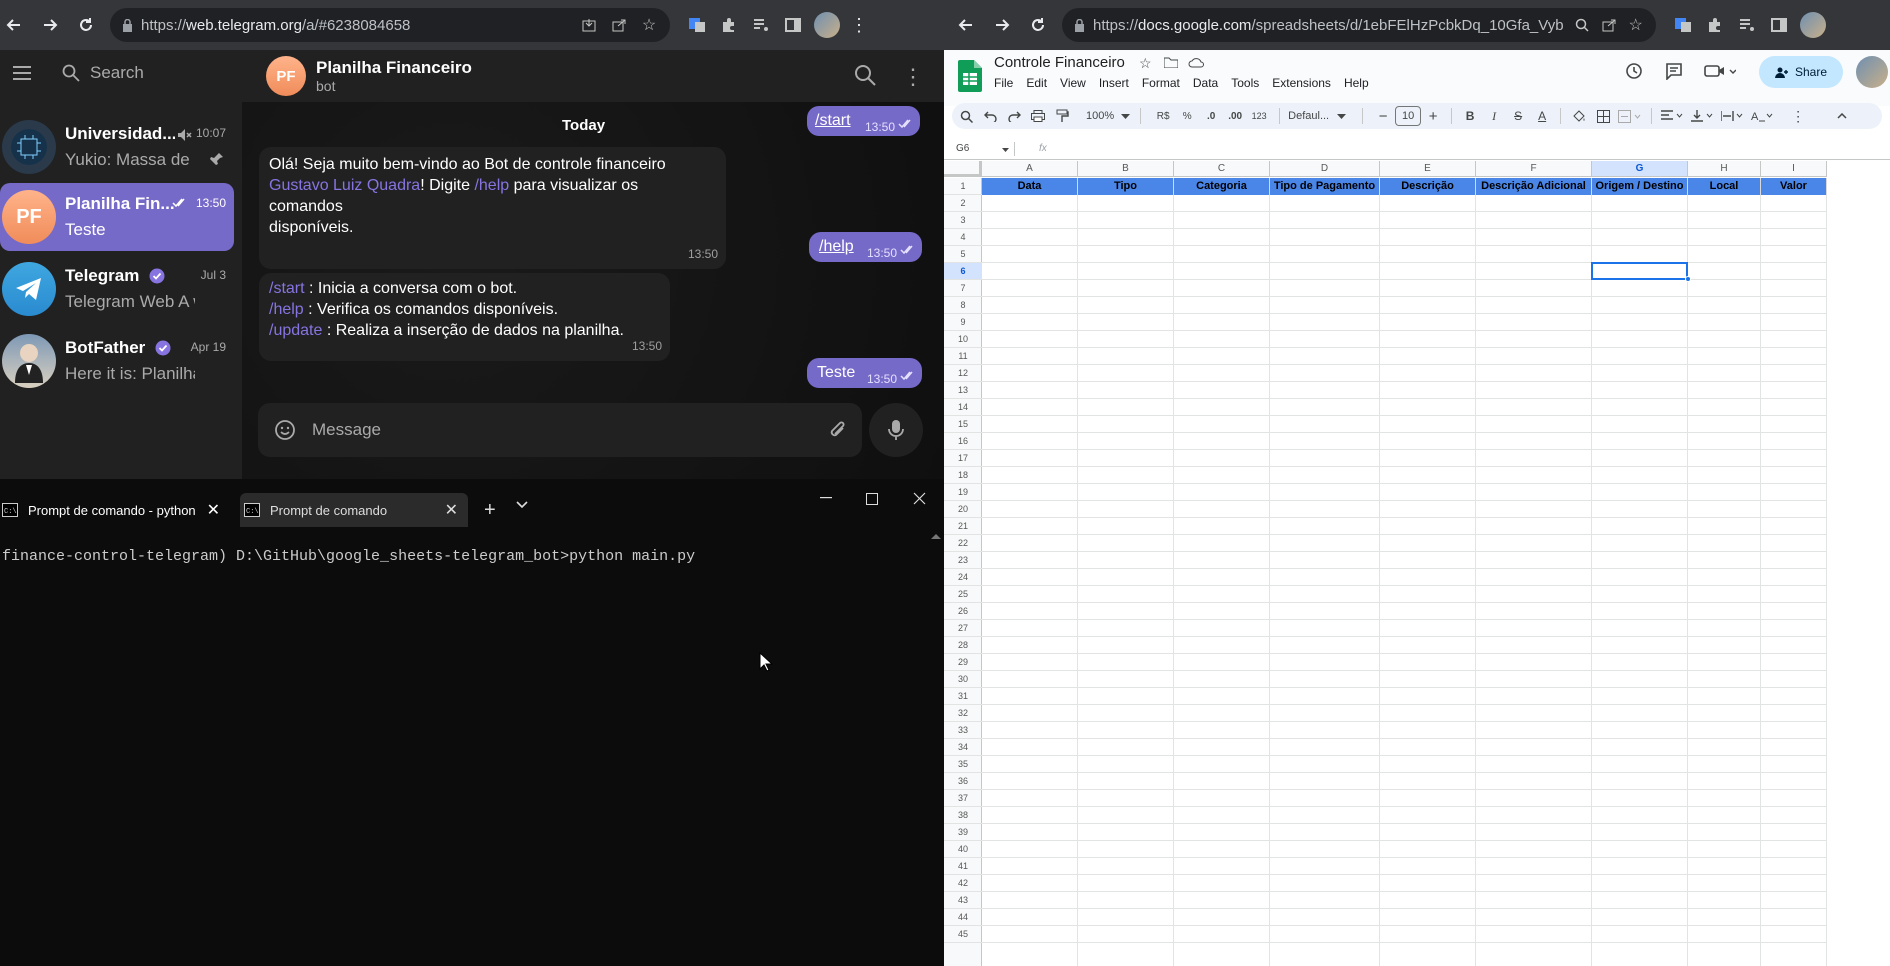 The width and height of the screenshot is (1890, 966). I want to click on search-menus-icon, so click(966, 116).